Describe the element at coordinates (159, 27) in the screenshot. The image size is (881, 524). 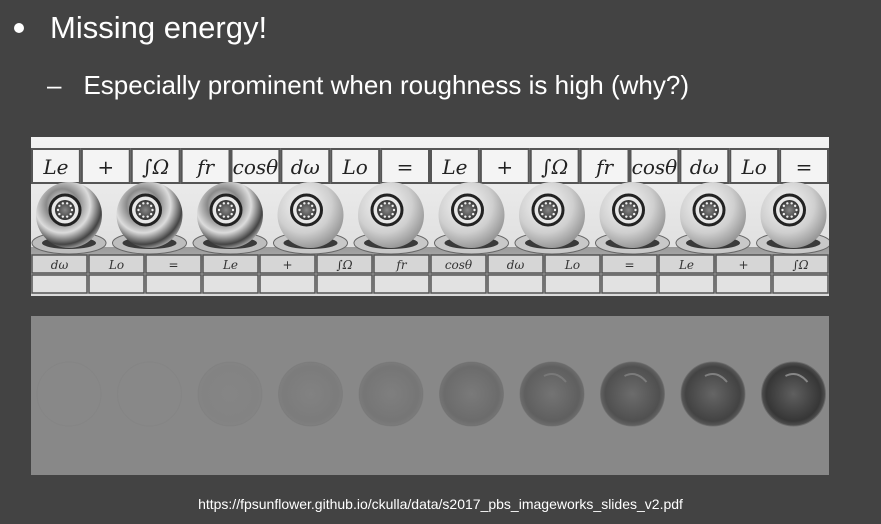
I see `main-bullet-text: Missing energy!` at that location.